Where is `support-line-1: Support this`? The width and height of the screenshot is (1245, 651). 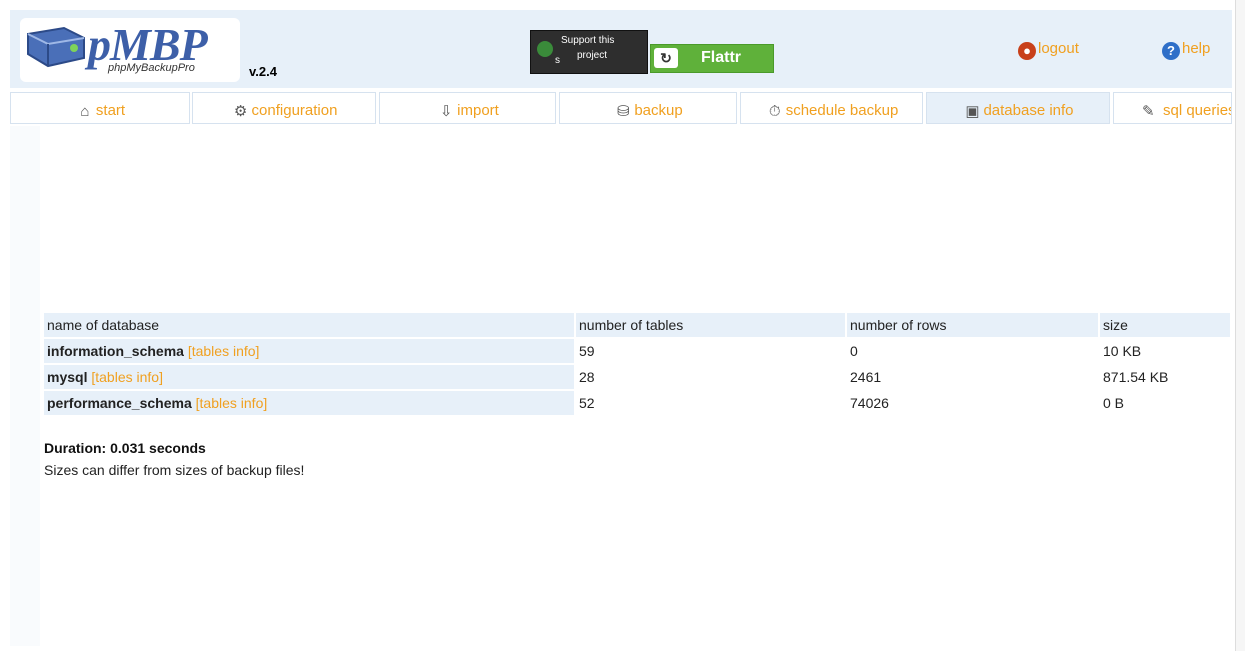 support-line-1: Support this is located at coordinates (588, 40).